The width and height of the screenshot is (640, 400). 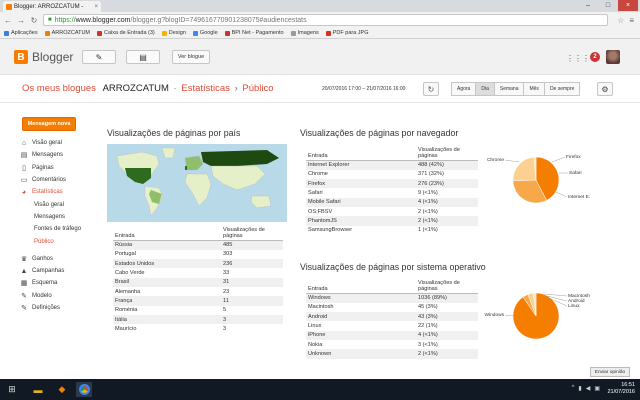 What do you see at coordinates (49, 180) in the screenshot?
I see `sidebar-item-label: Comentários` at bounding box center [49, 180].